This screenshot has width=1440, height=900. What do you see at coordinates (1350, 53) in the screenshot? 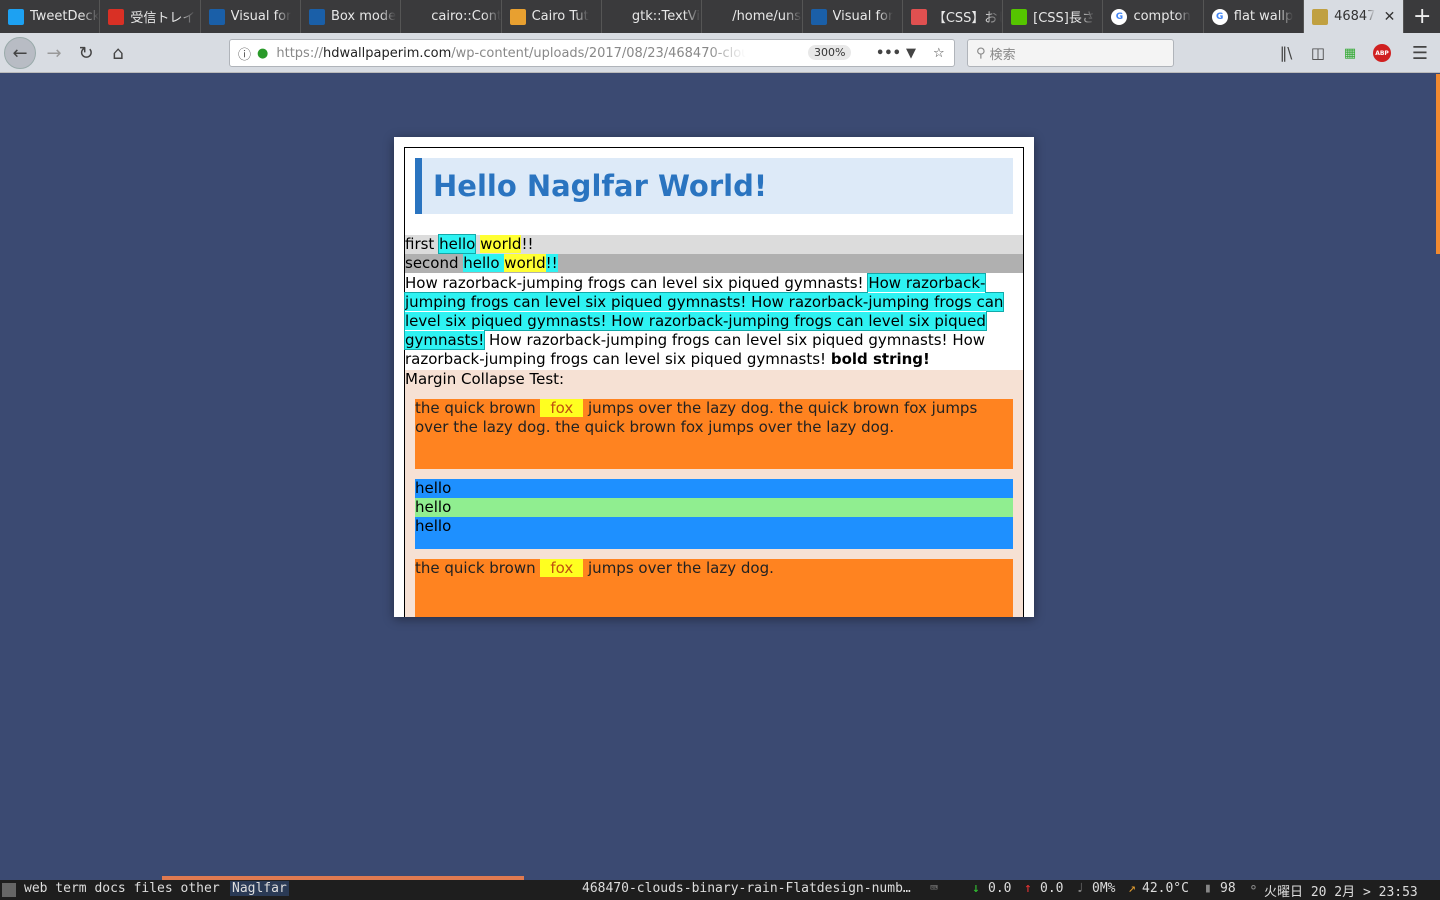
I see `extension-icon: ▦` at bounding box center [1350, 53].